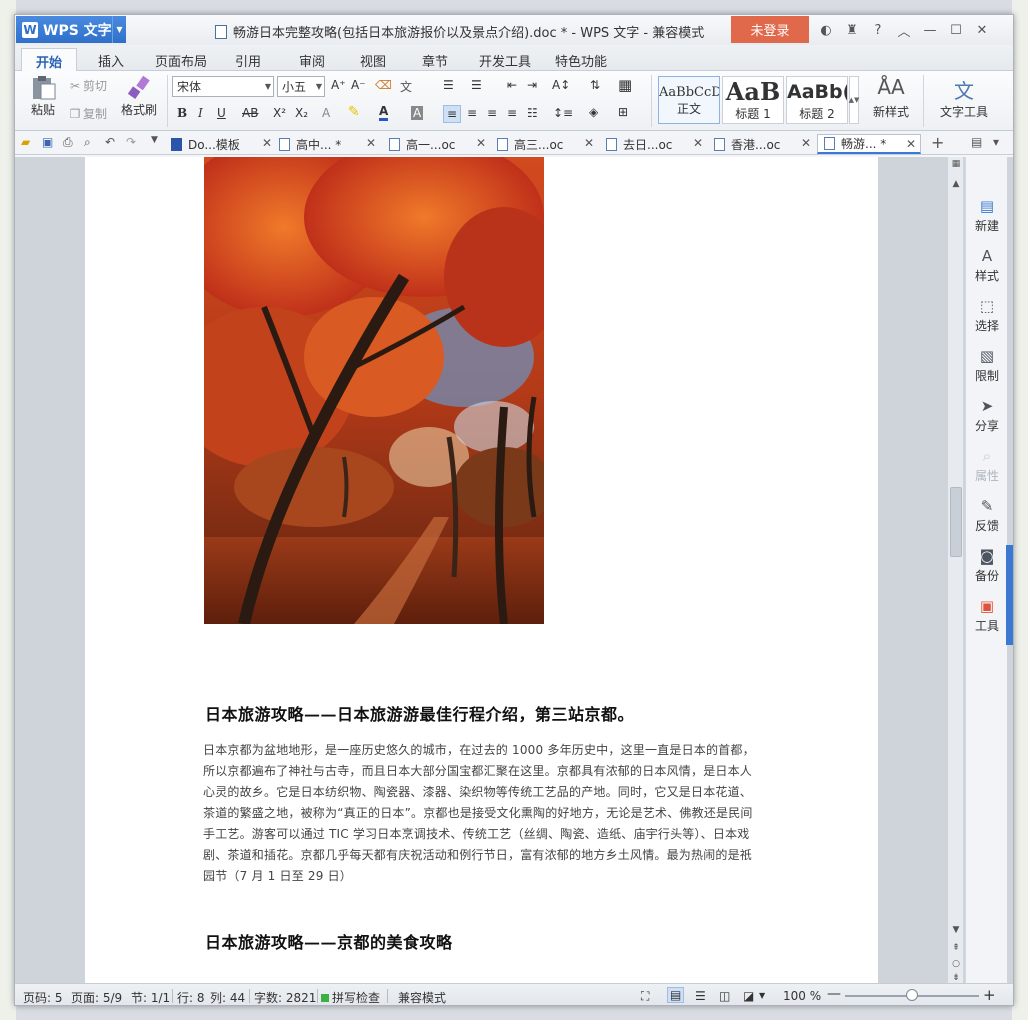  I want to click on skin-icon: ◐, so click(826, 30).